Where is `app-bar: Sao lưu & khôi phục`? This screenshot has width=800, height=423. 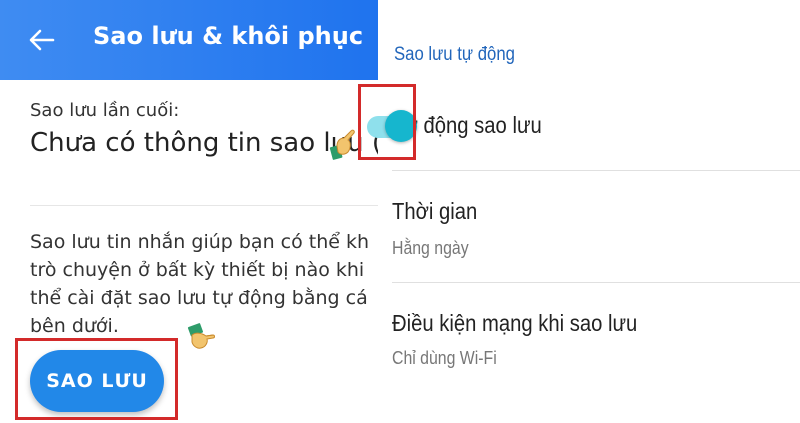
app-bar: Sao lưu & khôi phục is located at coordinates (189, 40).